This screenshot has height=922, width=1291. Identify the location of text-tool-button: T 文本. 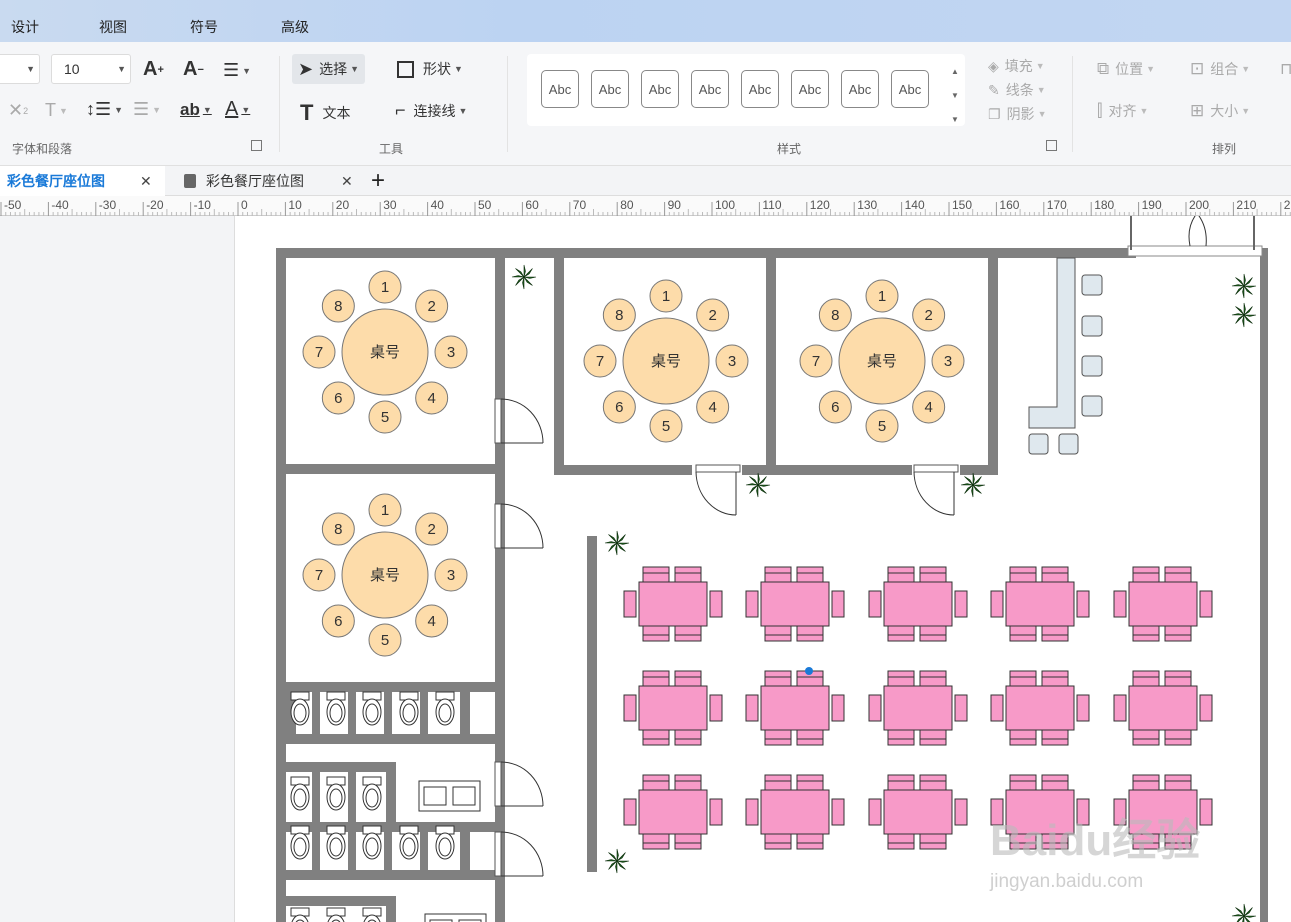
(325, 113).